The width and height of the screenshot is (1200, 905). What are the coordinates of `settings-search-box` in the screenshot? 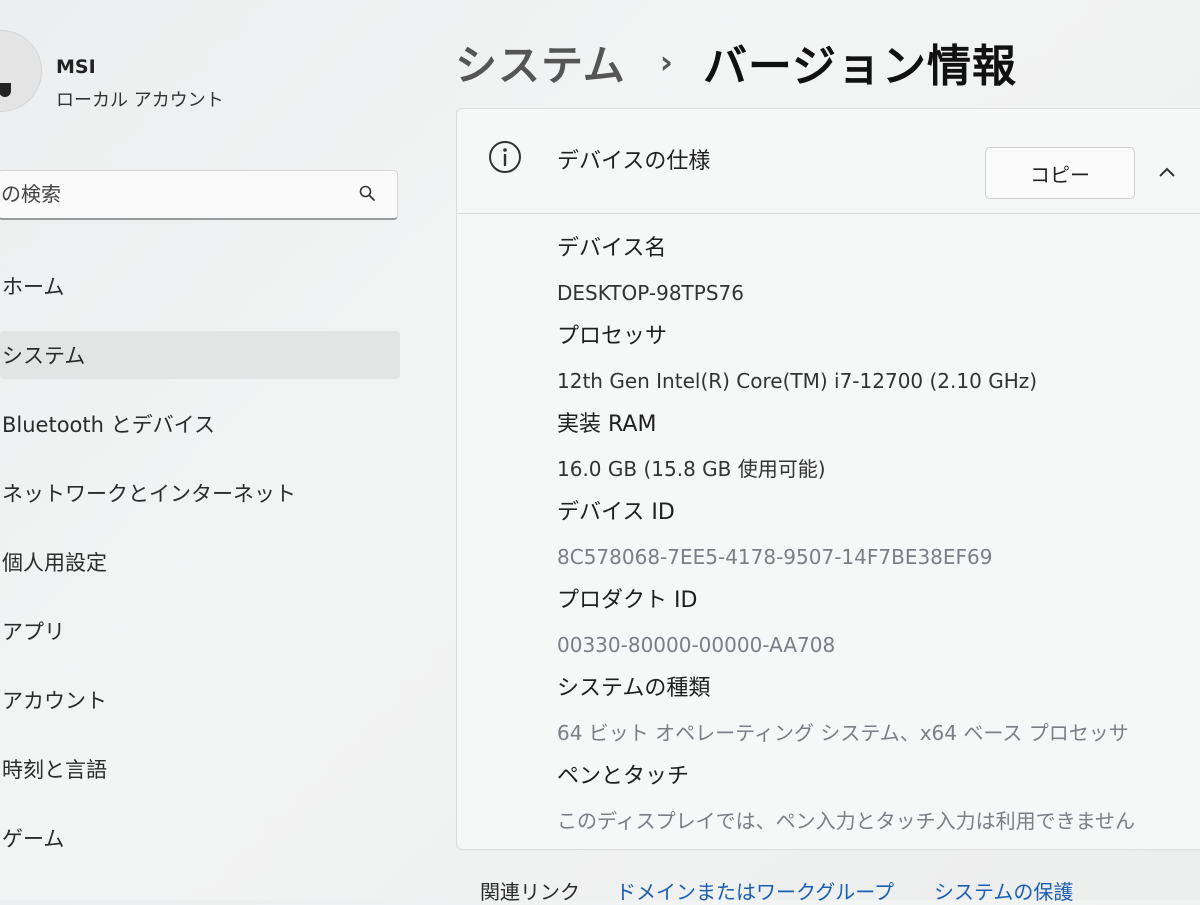 It's located at (199, 195).